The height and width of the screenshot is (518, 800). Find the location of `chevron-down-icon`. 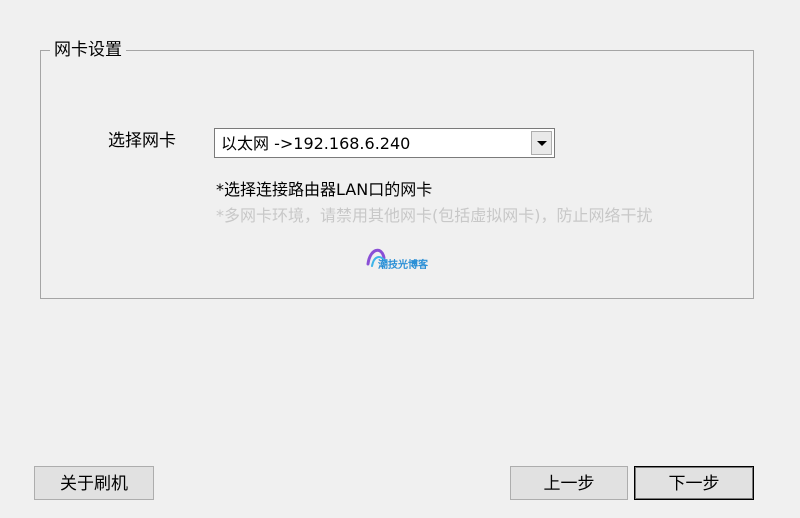

chevron-down-icon is located at coordinates (542, 143).